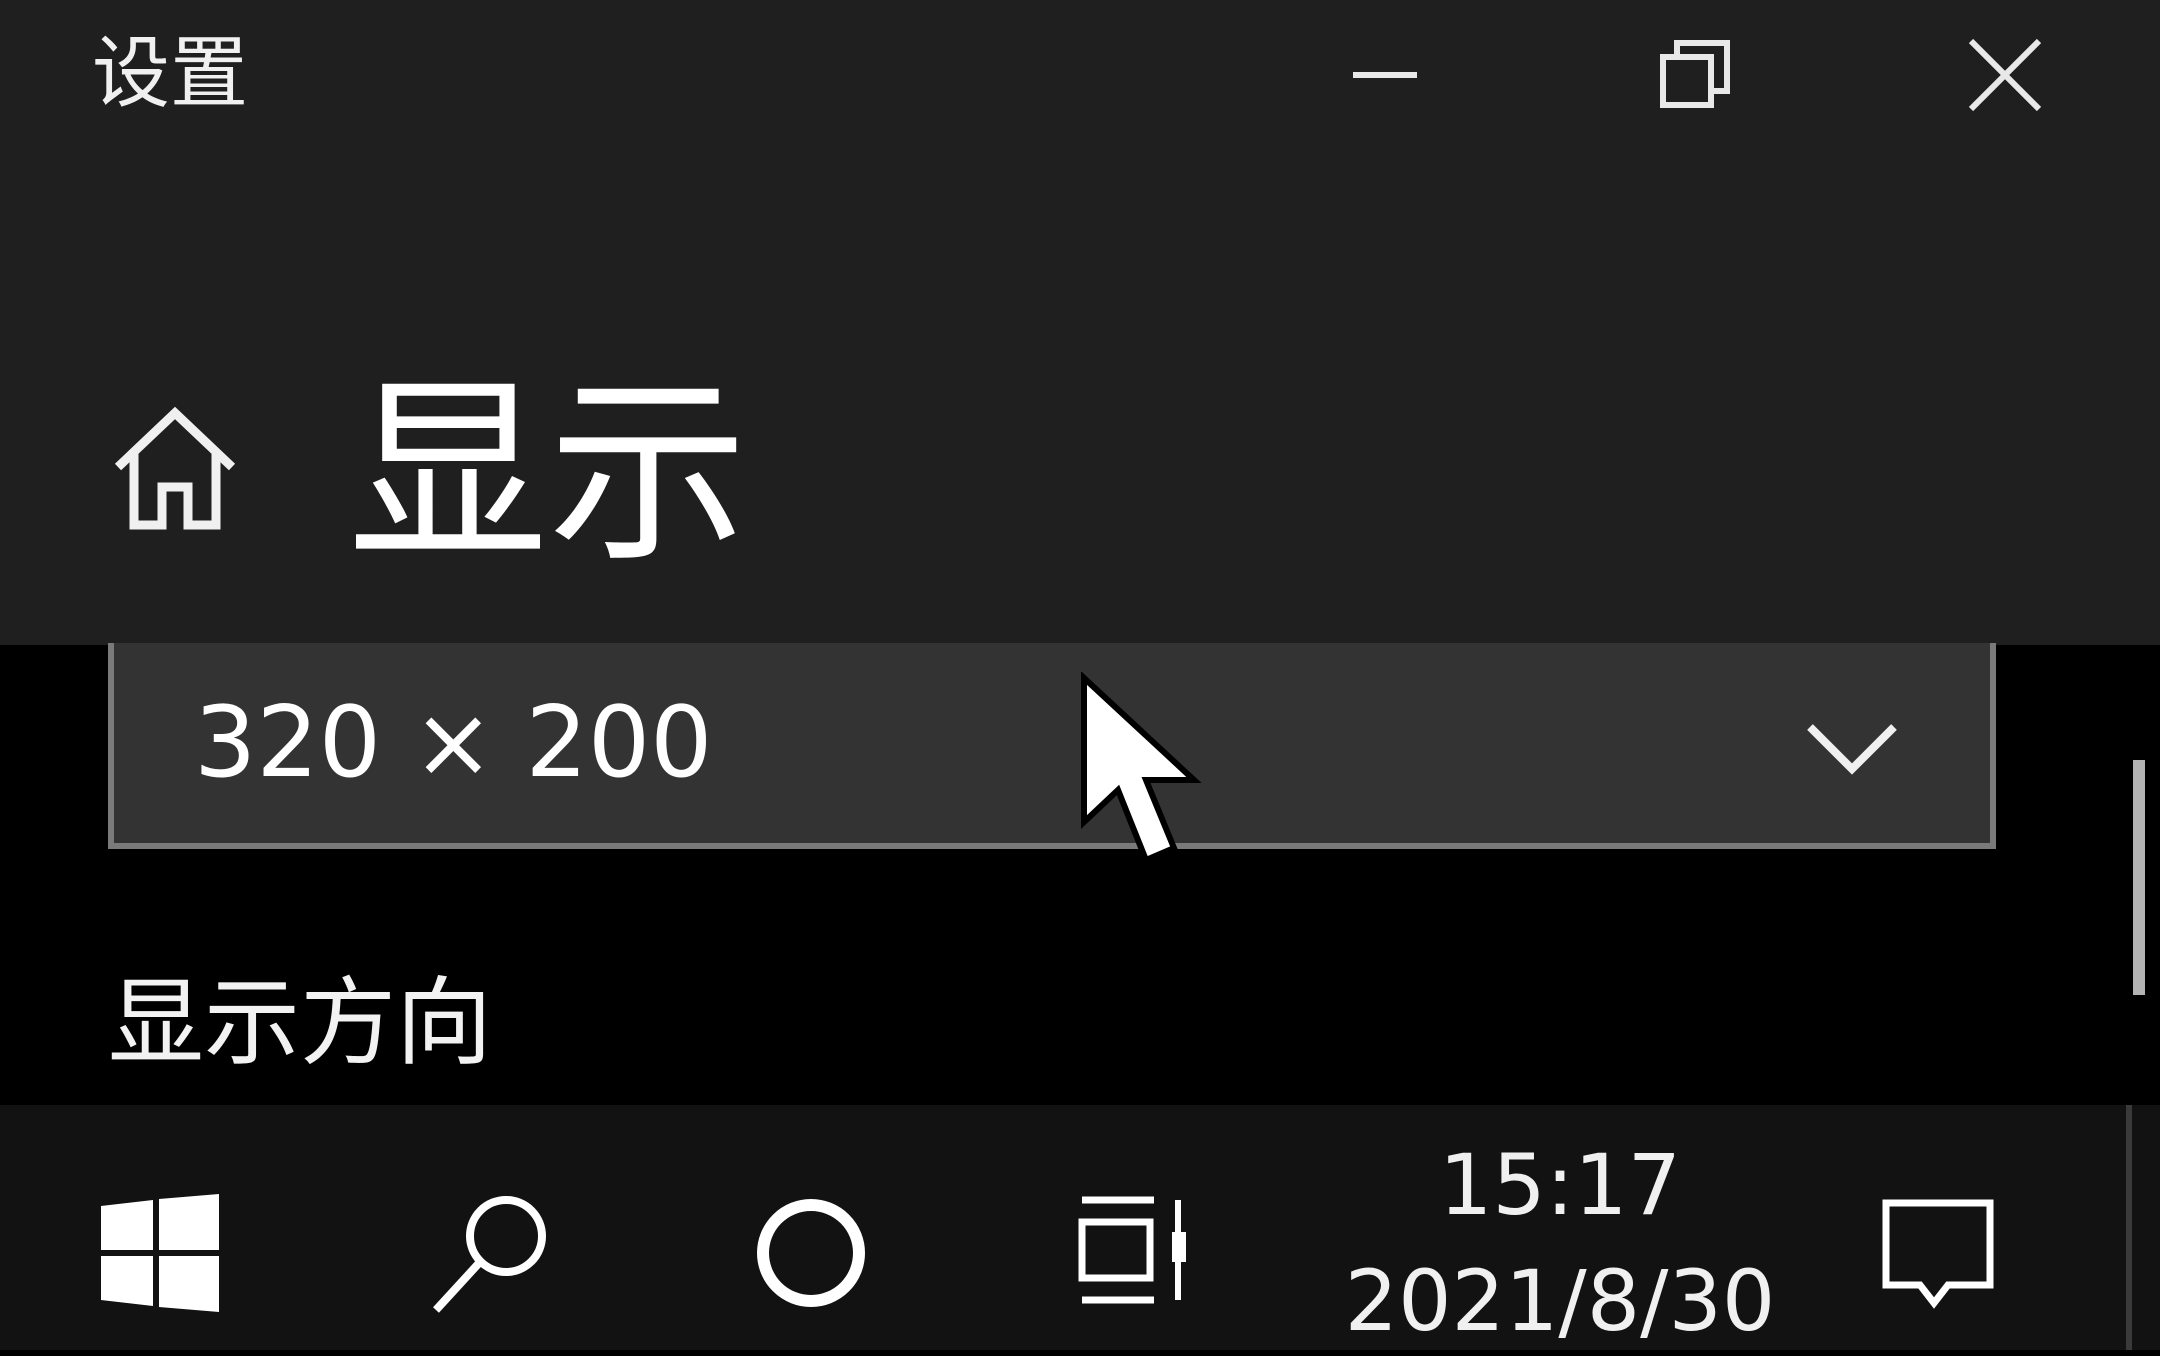 The height and width of the screenshot is (1356, 2160). Describe the element at coordinates (489, 1254) in the screenshot. I see `search-icon` at that location.